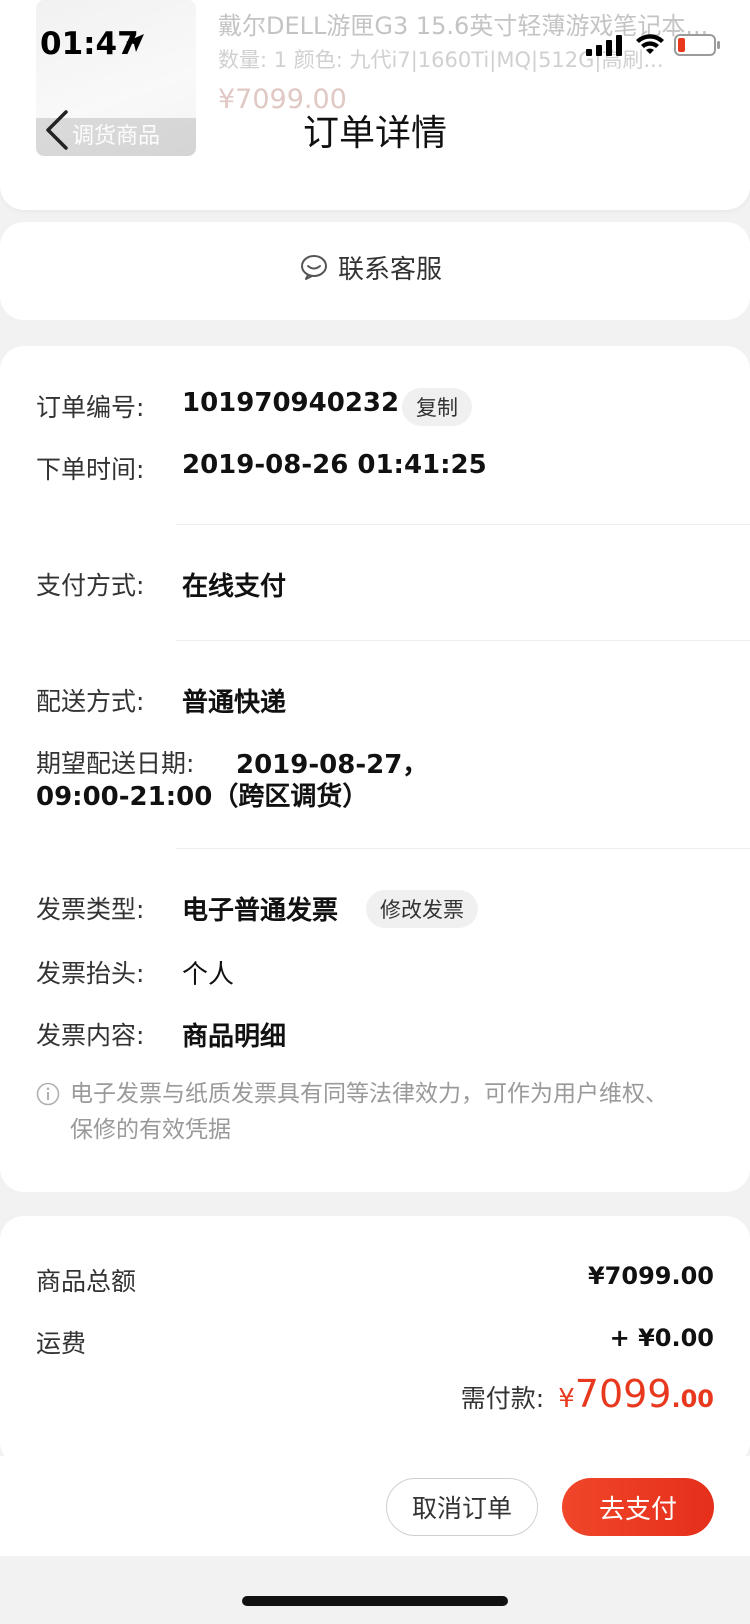 This screenshot has height=1624, width=750. Describe the element at coordinates (623, 1394) in the screenshot. I see `amount-due-integer: 7099` at that location.